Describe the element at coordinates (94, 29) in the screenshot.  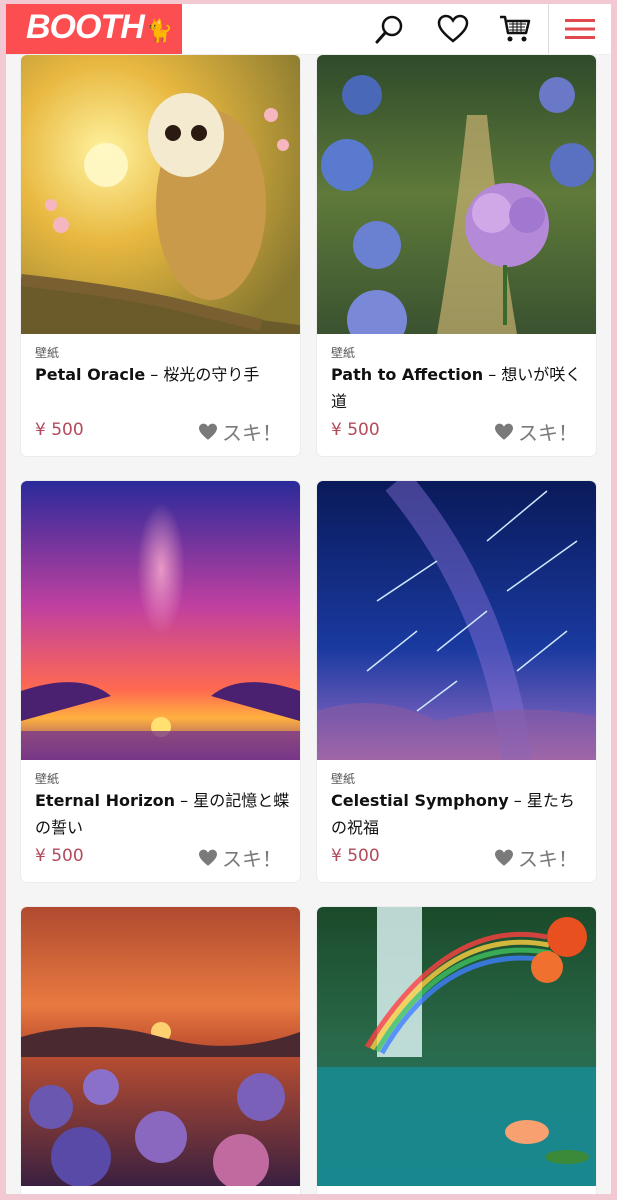
I see `booth-logo: BOOTH🐈` at that location.